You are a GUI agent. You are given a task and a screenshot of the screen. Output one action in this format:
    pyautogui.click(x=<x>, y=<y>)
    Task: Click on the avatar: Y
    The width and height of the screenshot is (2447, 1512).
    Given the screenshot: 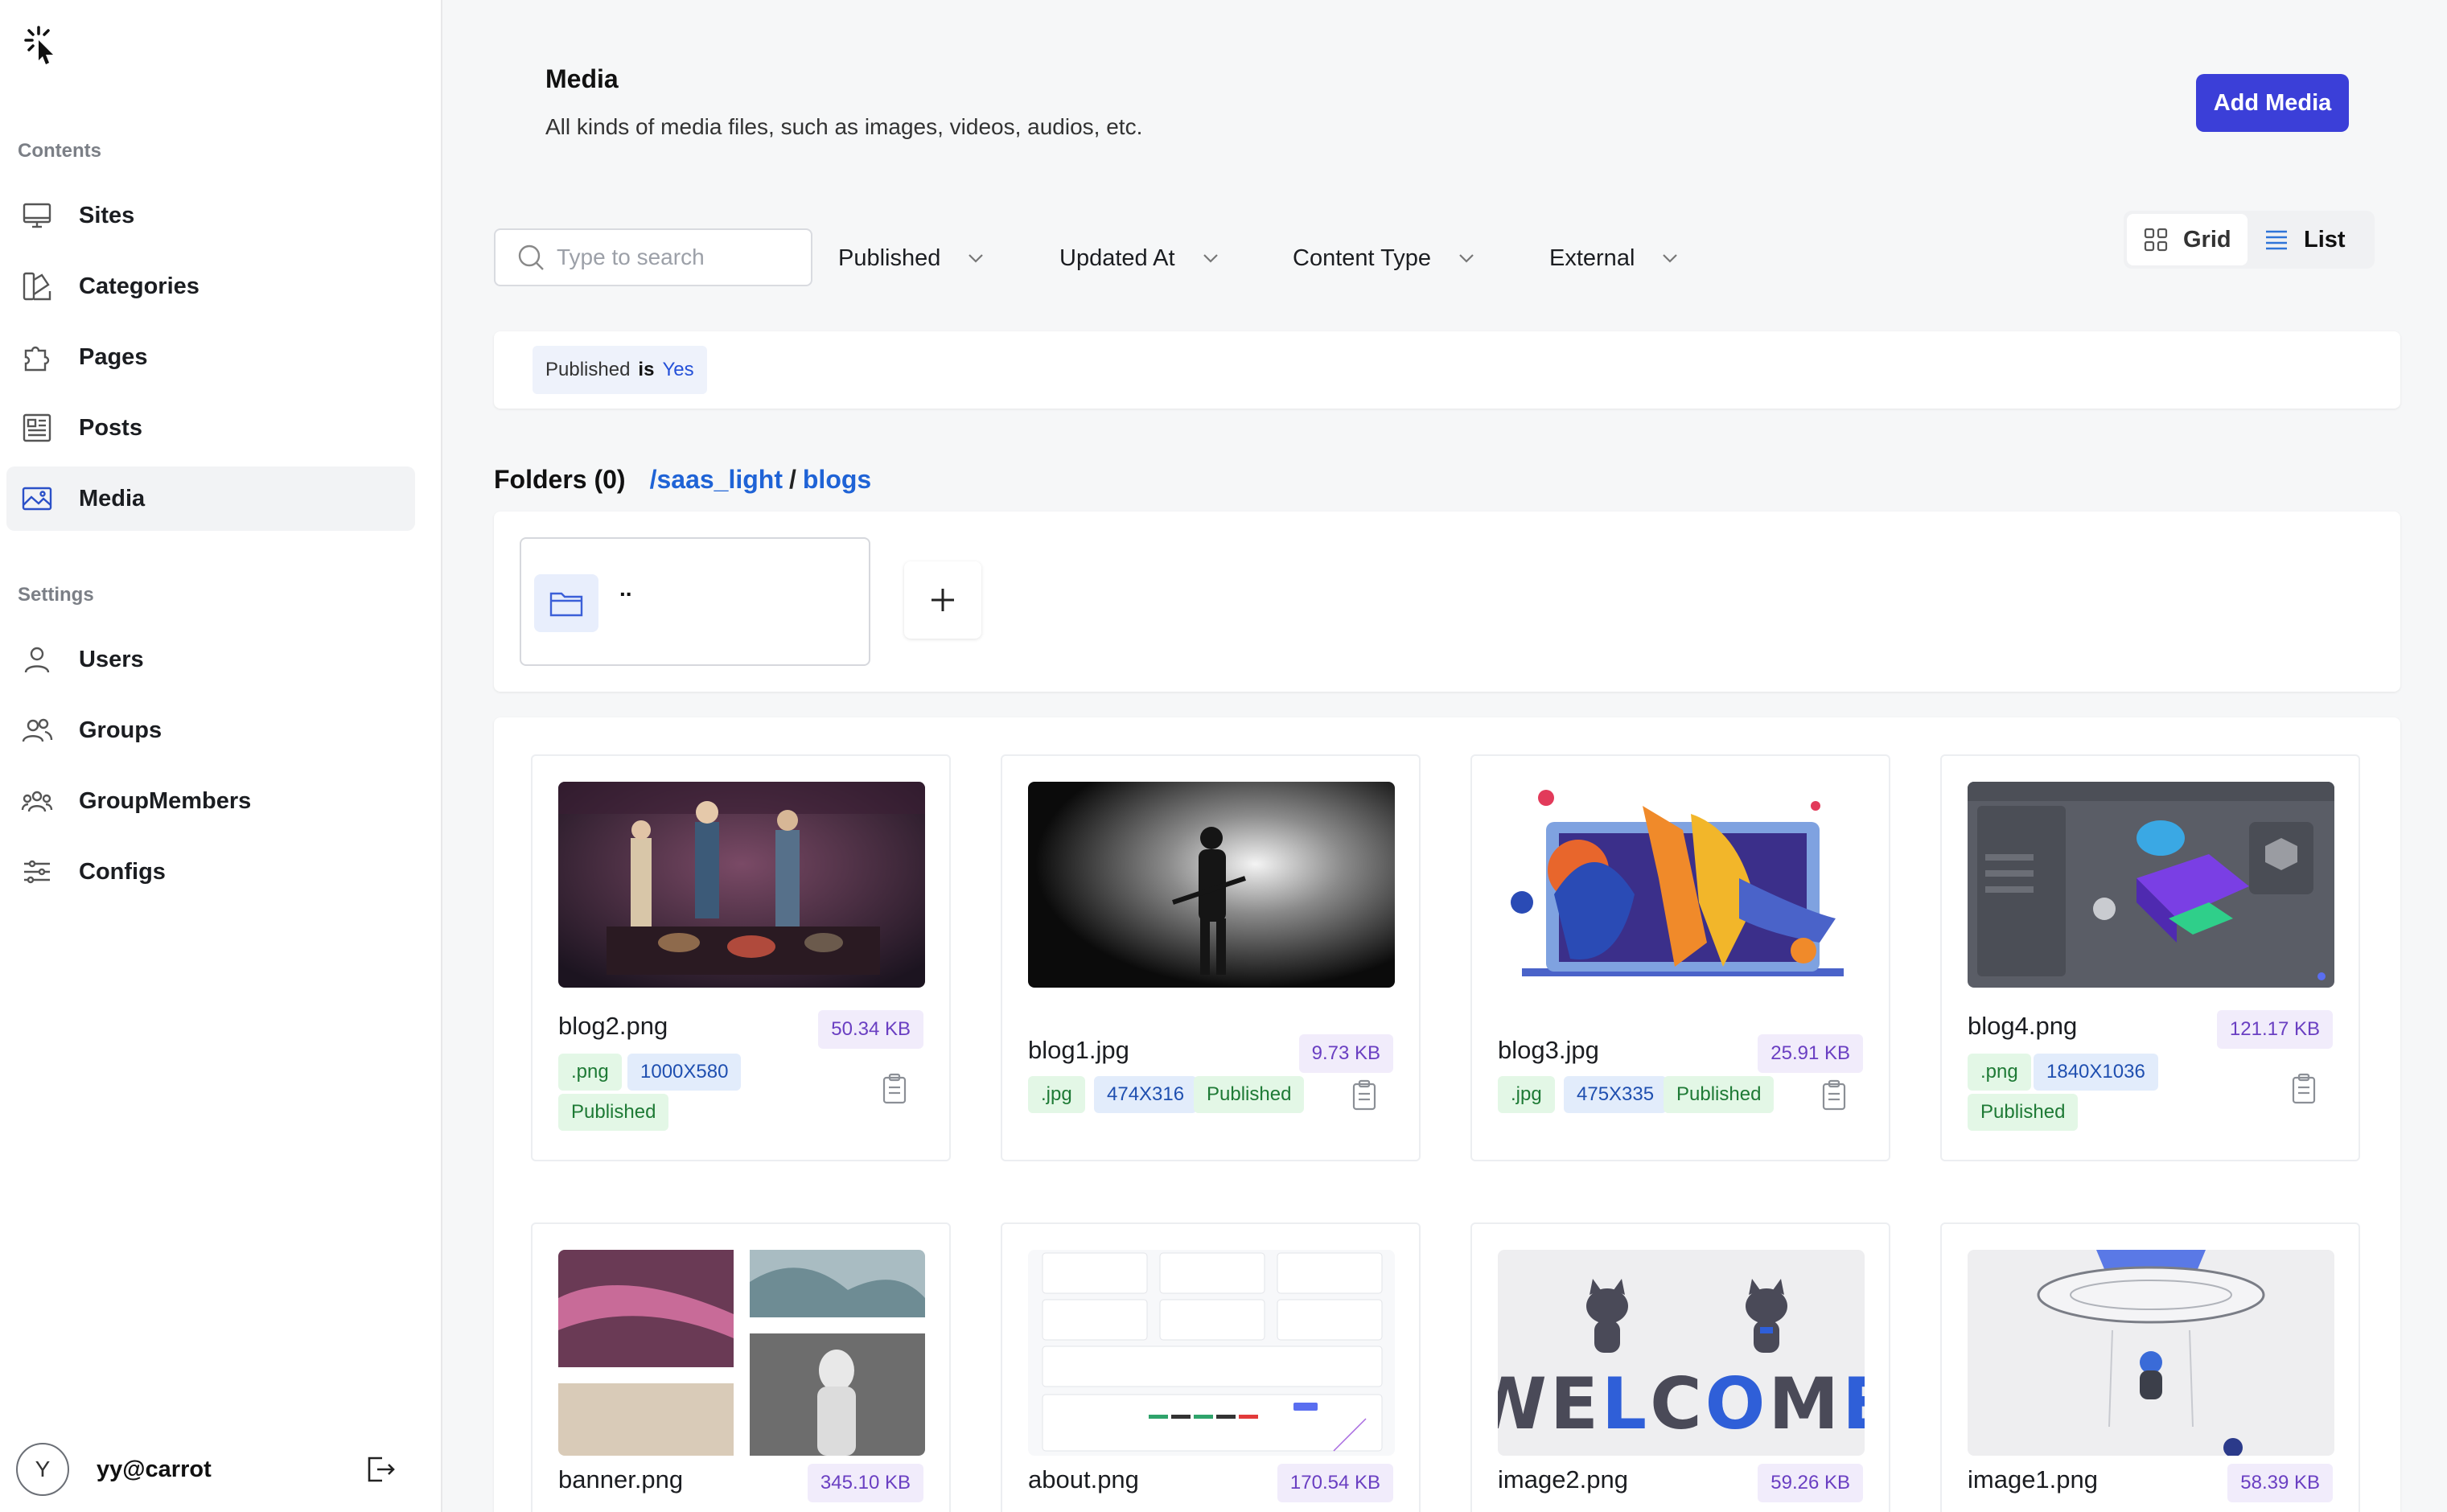 What is the action you would take?
    pyautogui.click(x=43, y=1470)
    